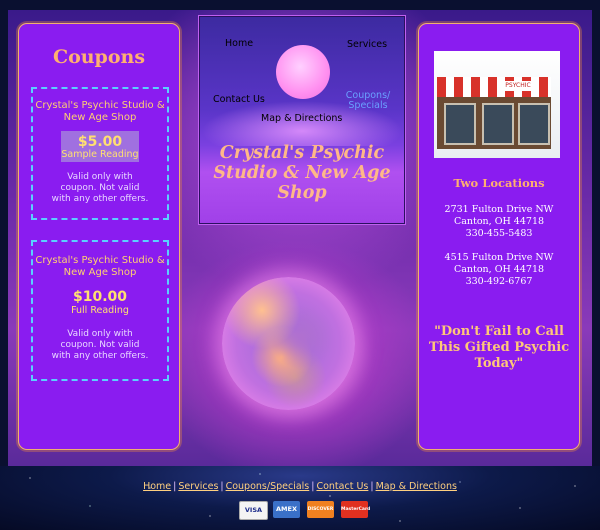 The image size is (600, 530). Describe the element at coordinates (416, 486) in the screenshot. I see `footer-link-map: Map & Directions` at that location.